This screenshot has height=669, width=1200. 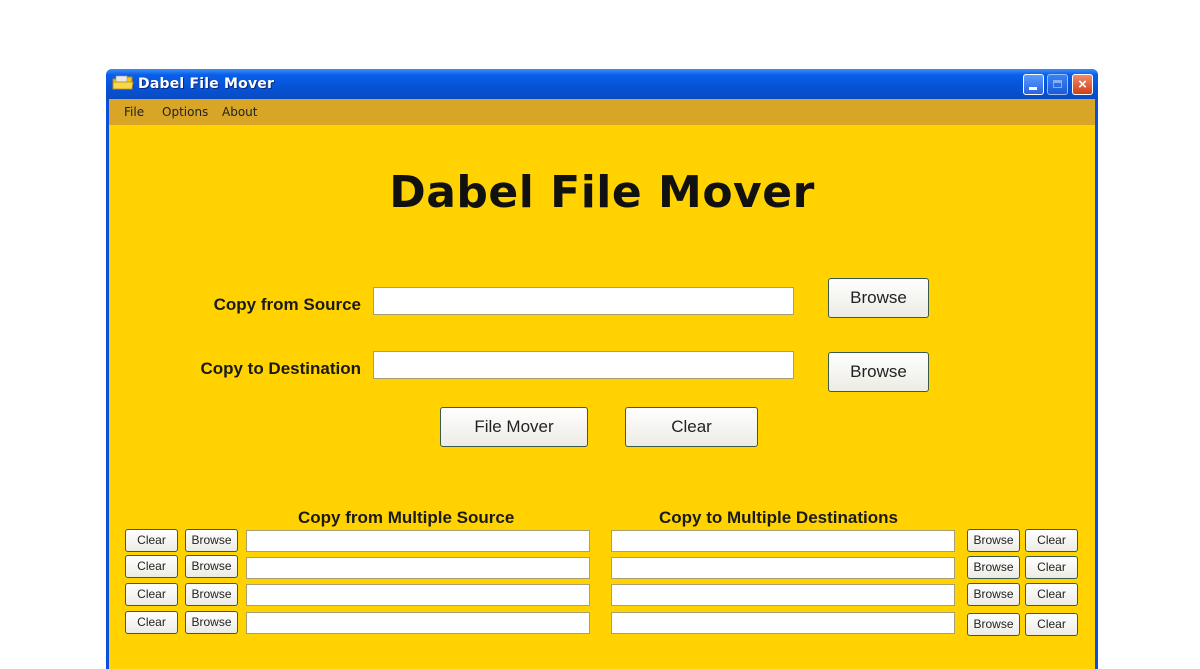 What do you see at coordinates (778, 517) in the screenshot?
I see `multi-destination-title: Copy to Multiple Destinations` at bounding box center [778, 517].